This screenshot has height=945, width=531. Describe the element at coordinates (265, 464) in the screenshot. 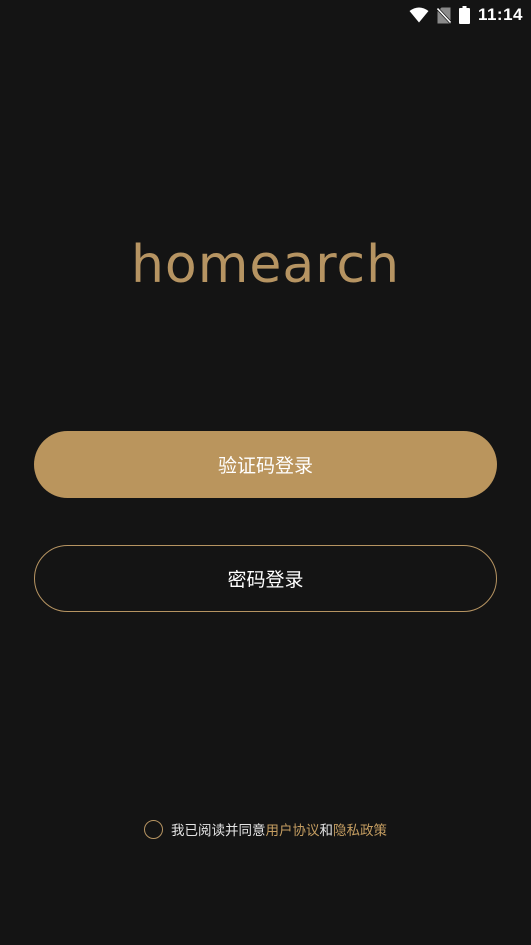

I see `sms-code-login-button: 验证码登录` at that location.